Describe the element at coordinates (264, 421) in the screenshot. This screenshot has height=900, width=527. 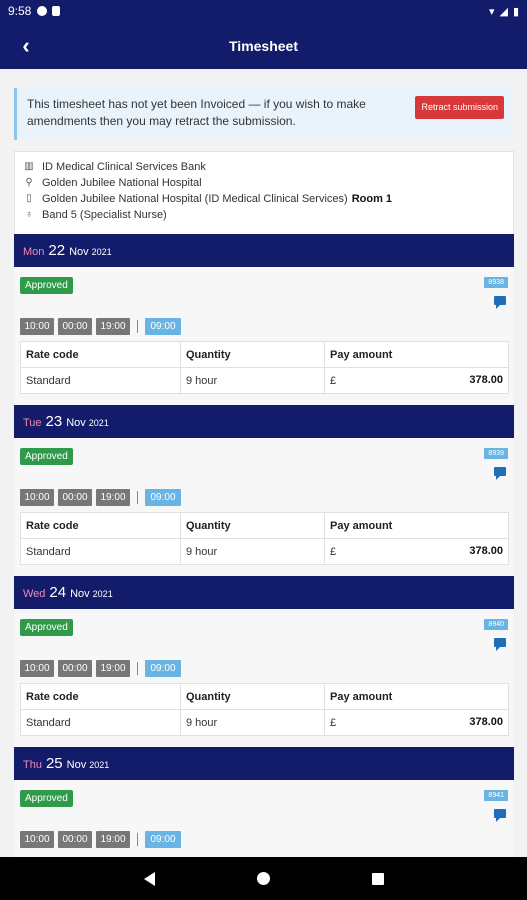
I see `day-header: Tue 23 Nov 2021` at that location.